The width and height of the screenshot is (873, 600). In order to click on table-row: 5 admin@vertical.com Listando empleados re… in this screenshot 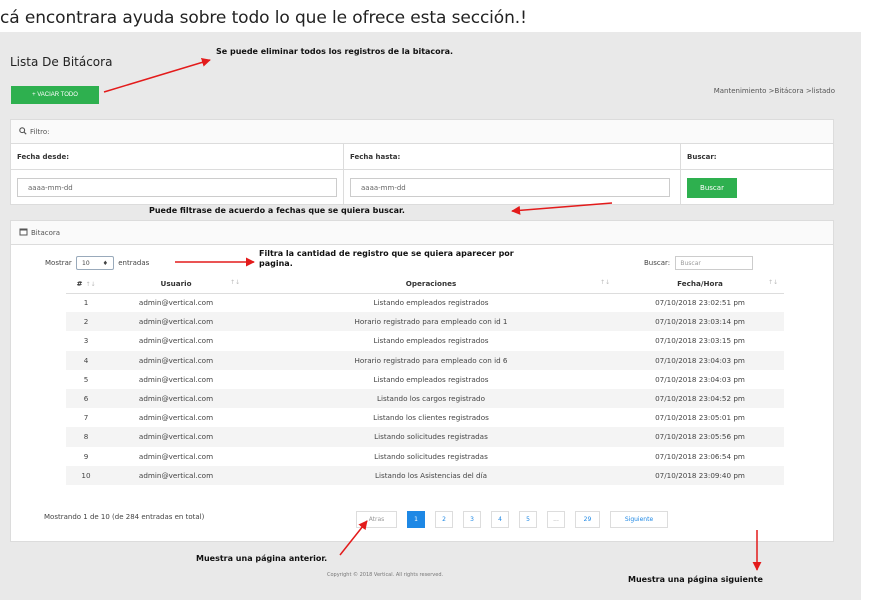, I will do `click(425, 379)`.